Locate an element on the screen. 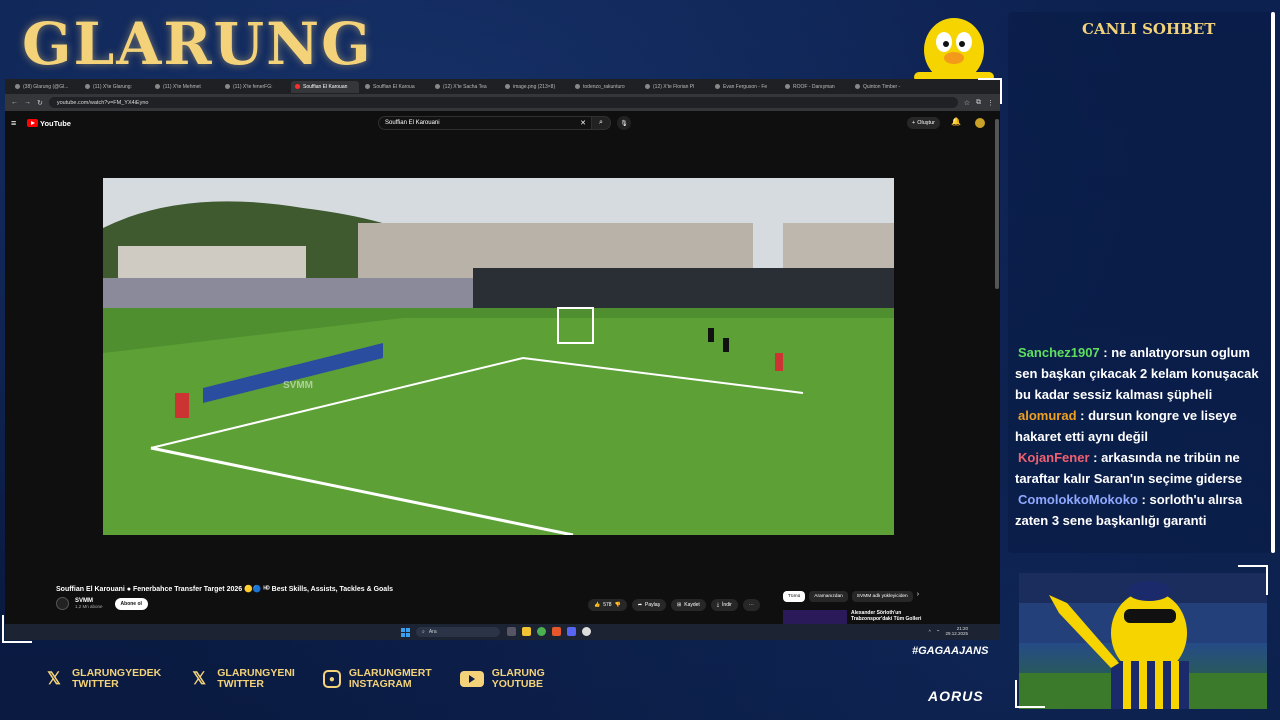  webcam-feed is located at coordinates (1143, 641).